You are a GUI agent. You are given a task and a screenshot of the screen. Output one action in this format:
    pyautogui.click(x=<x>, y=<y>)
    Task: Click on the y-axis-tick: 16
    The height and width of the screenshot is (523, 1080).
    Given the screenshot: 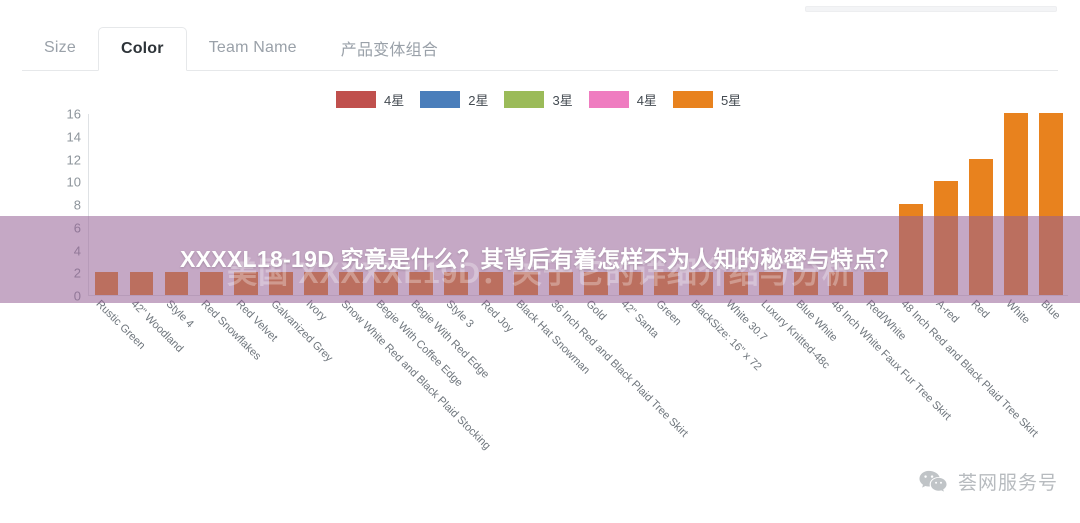 What is the action you would take?
    pyautogui.click(x=73, y=114)
    